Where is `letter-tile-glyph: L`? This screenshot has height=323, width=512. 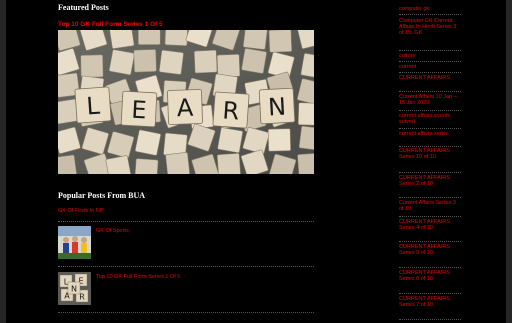
letter-tile-glyph: L is located at coordinates (93, 106).